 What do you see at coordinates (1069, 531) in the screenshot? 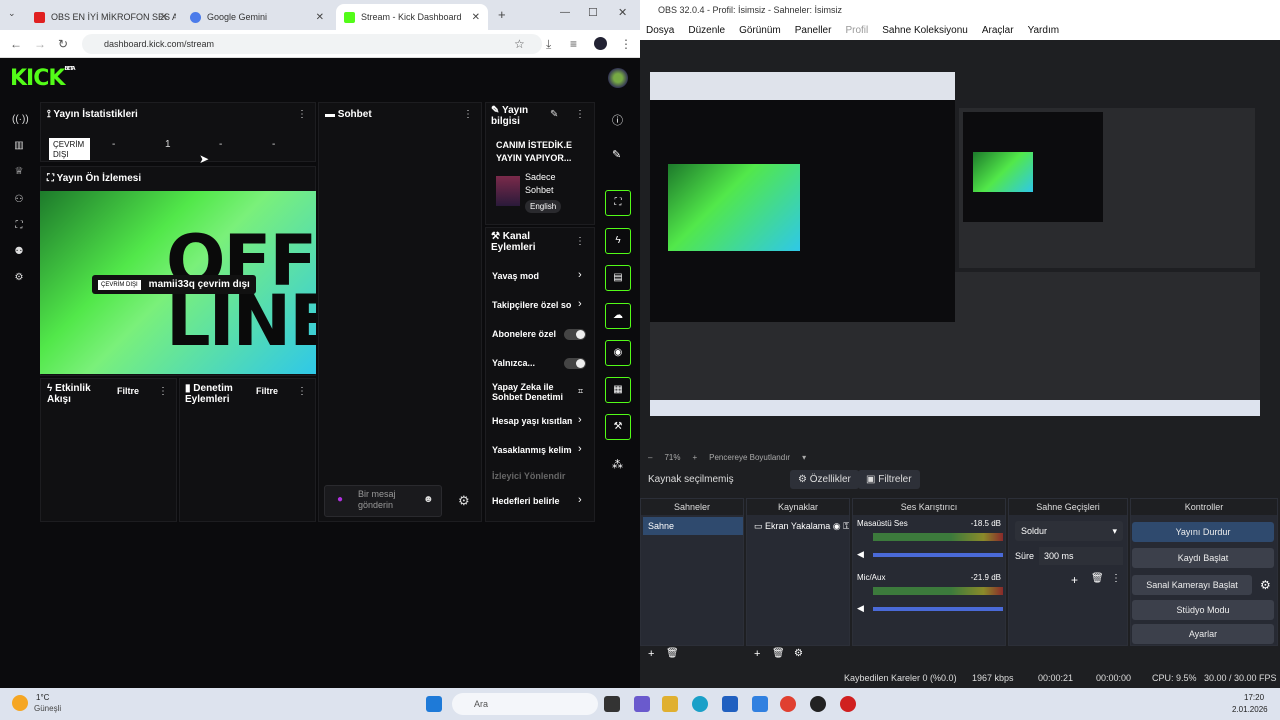
I see `transition-select: Soldur ▾` at bounding box center [1069, 531].